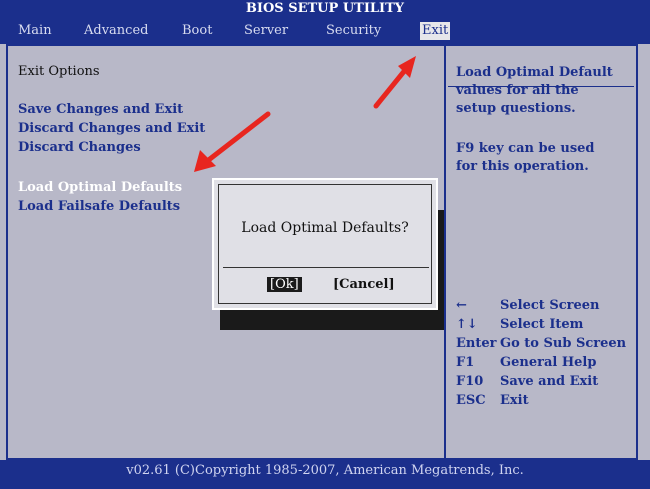  What do you see at coordinates (197, 31) in the screenshot?
I see `menu-boot: Boot` at bounding box center [197, 31].